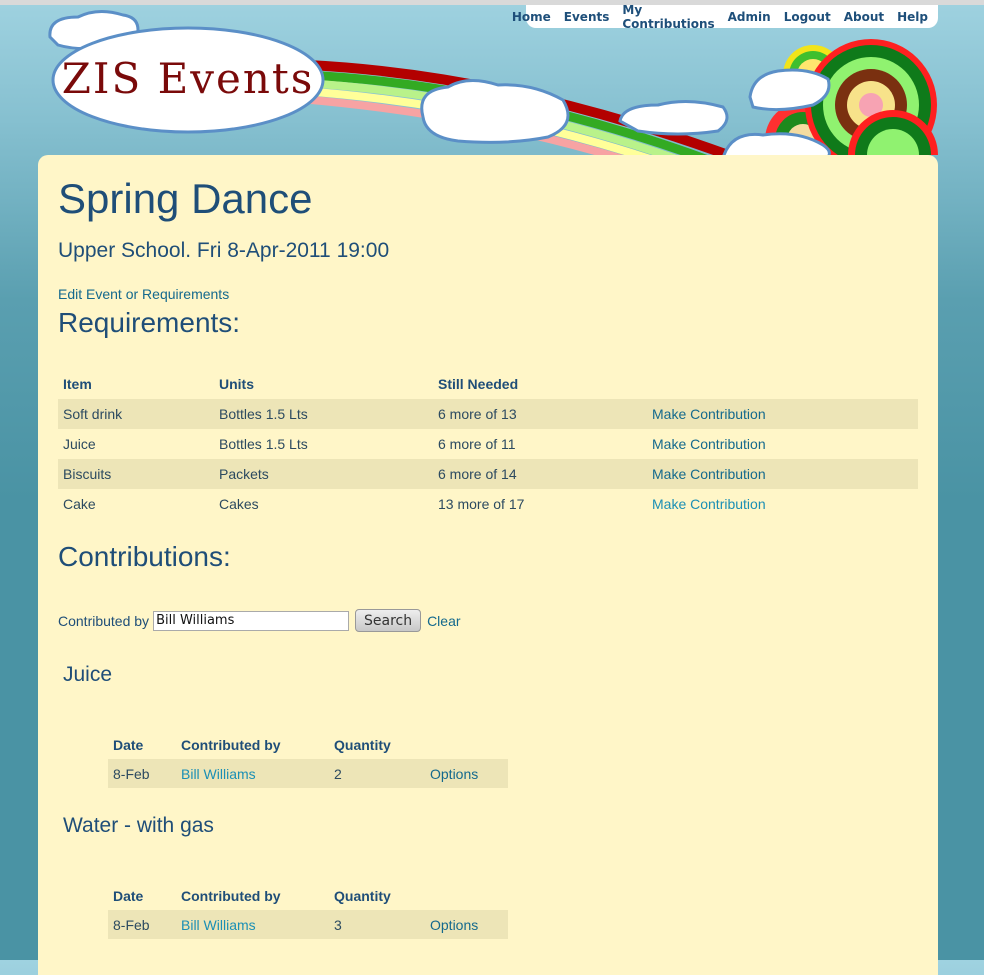 The height and width of the screenshot is (975, 984). I want to click on nav-my-contributions: My Contributions, so click(668, 17).